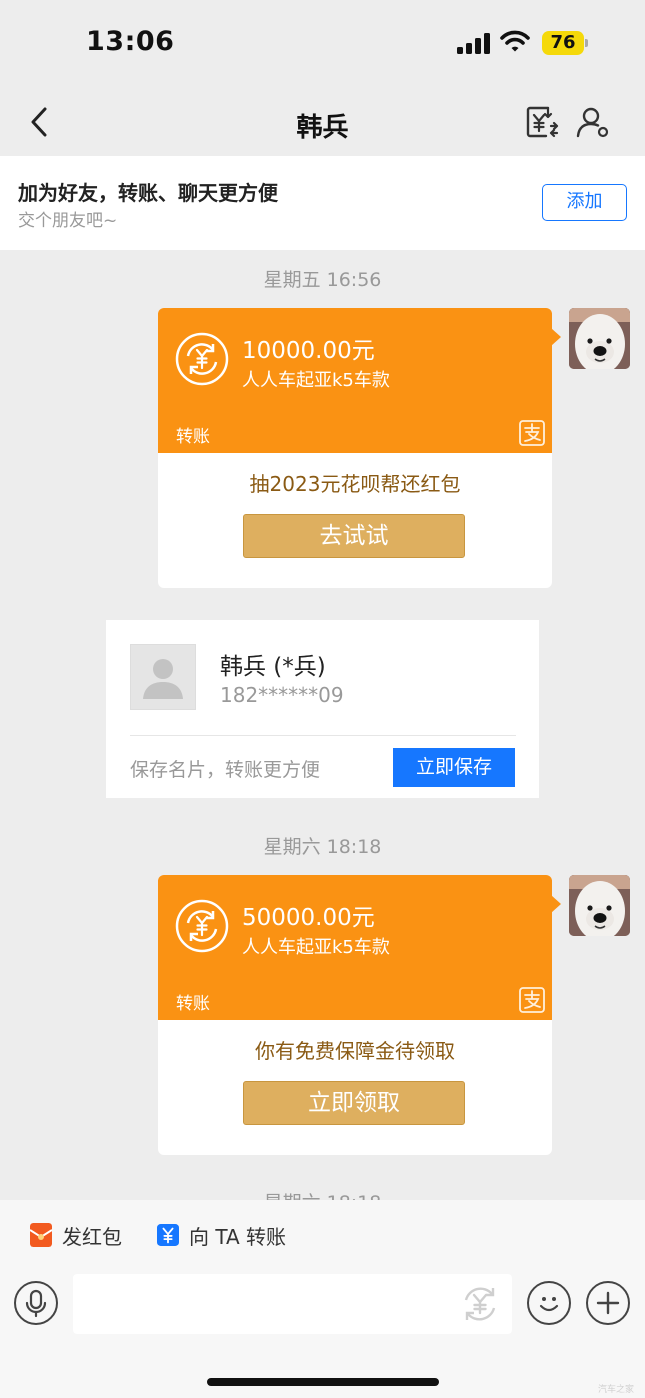 This screenshot has width=645, height=1398. I want to click on battery-level: 76, so click(563, 42).